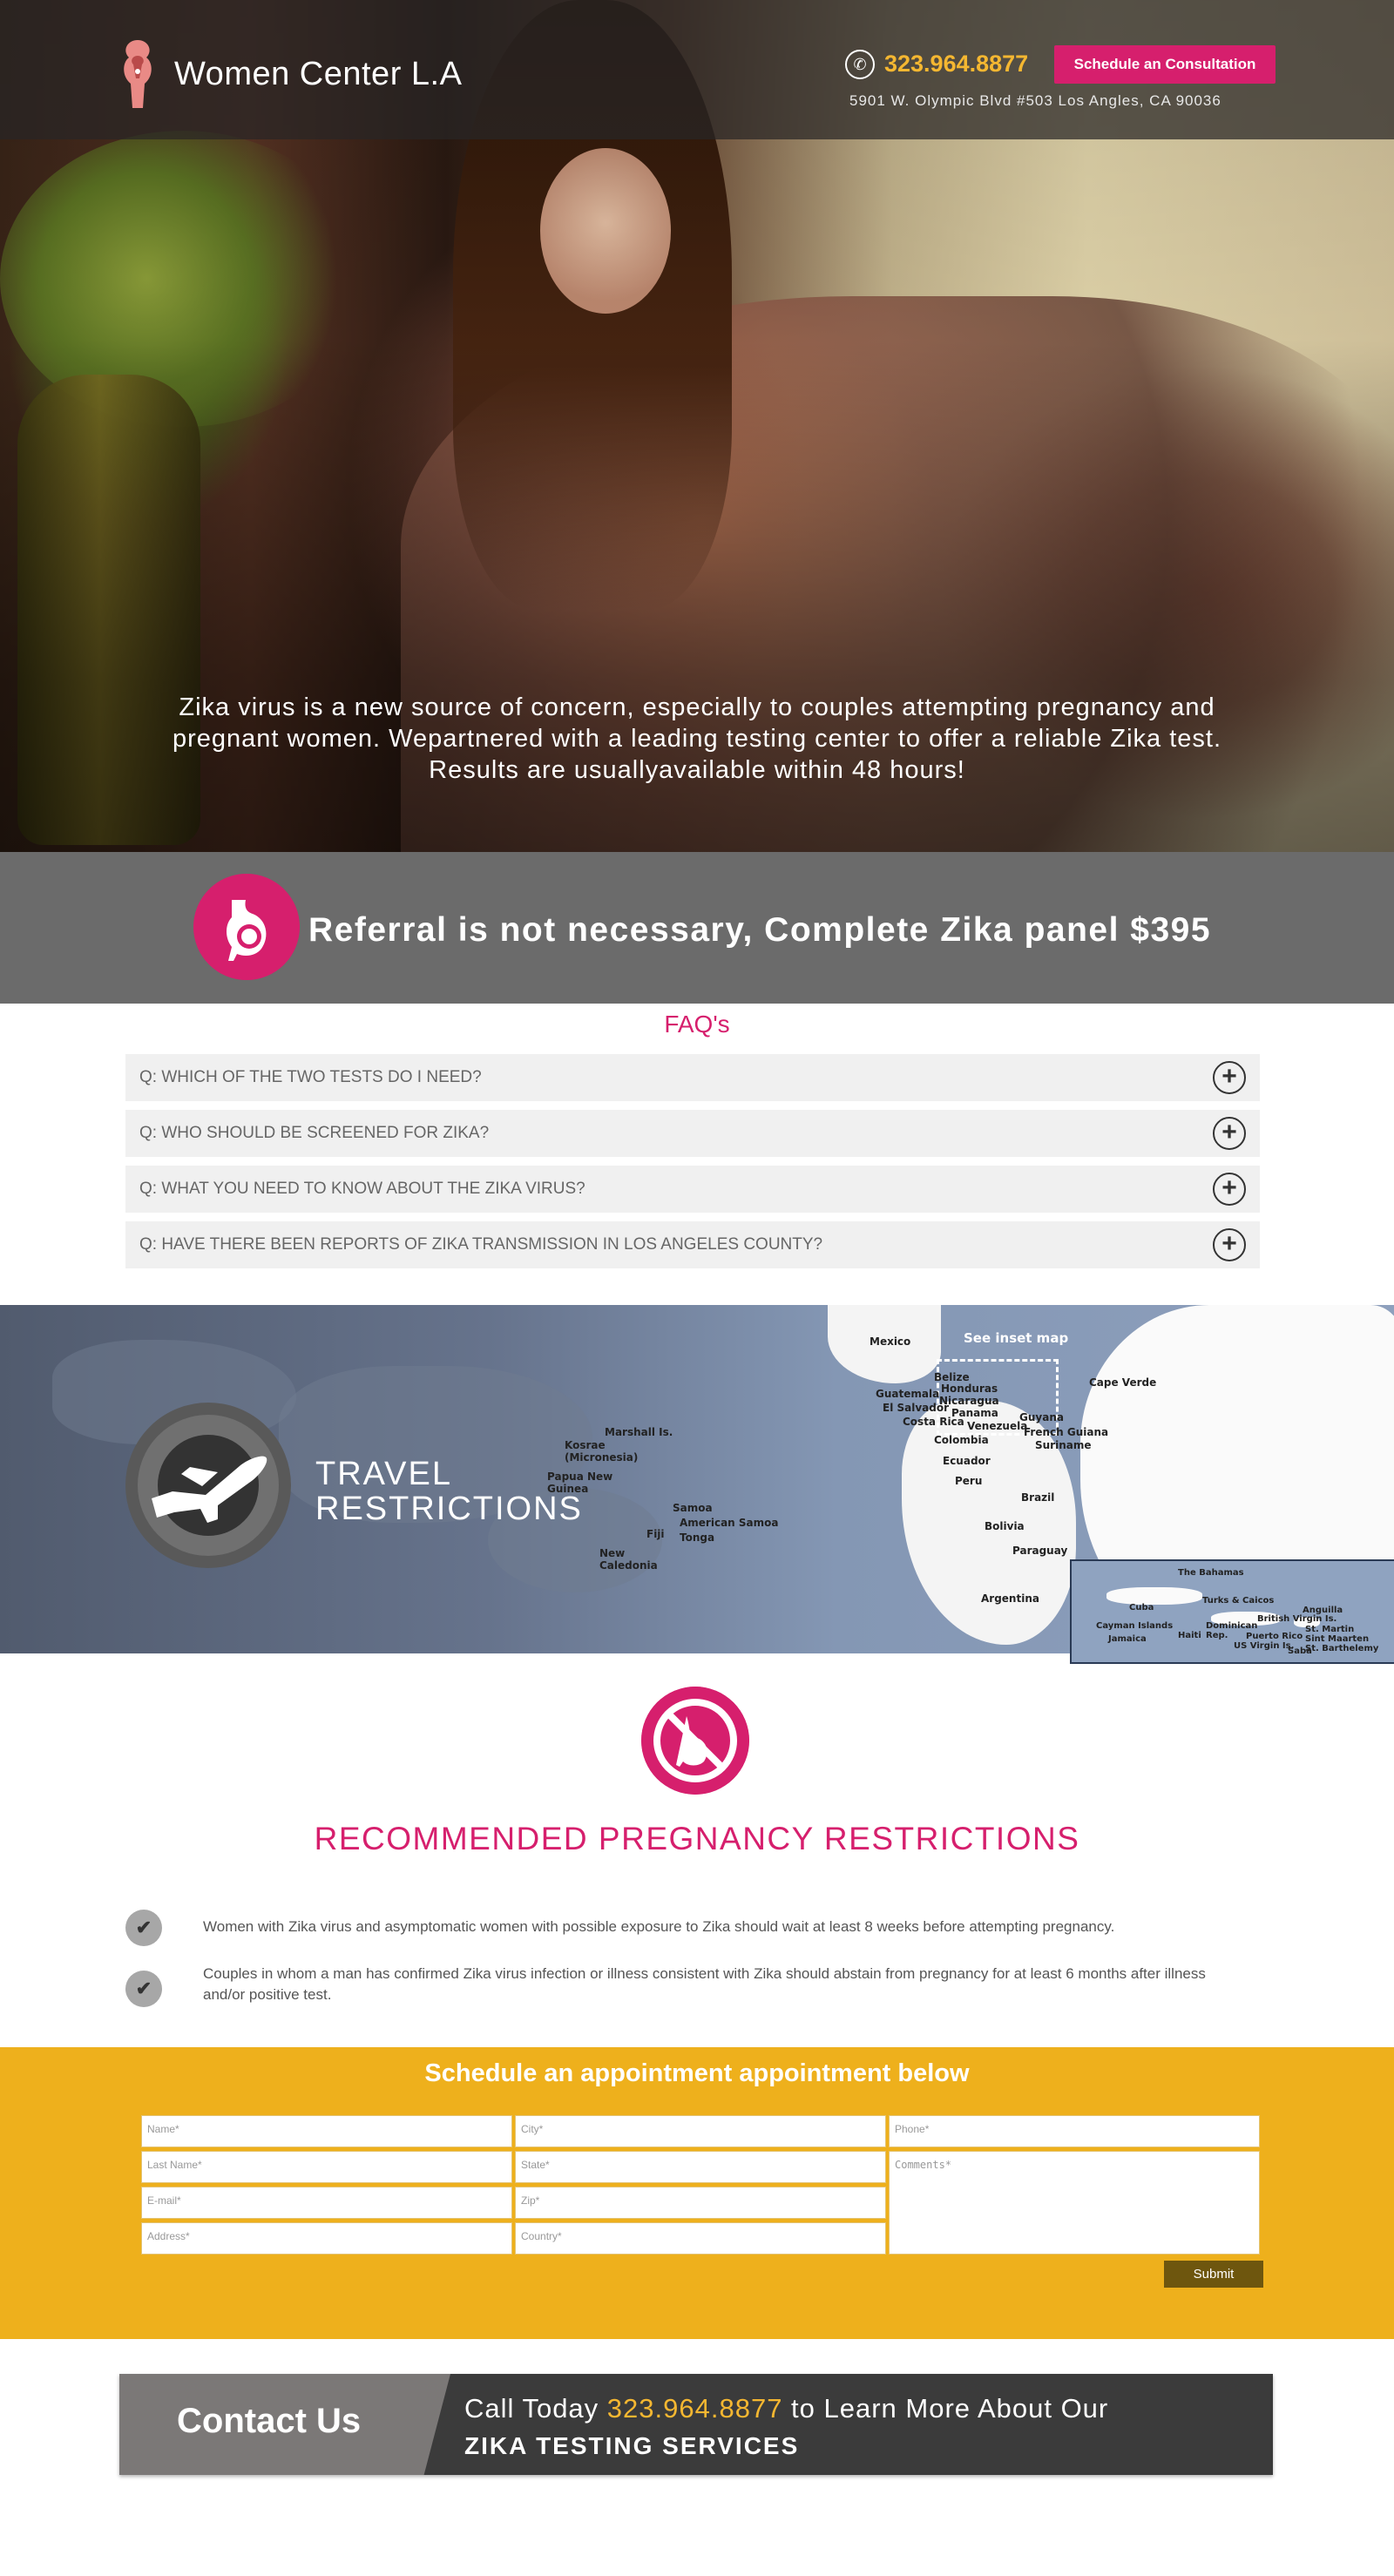 The image size is (1394, 2576). What do you see at coordinates (1342, 1648) in the screenshot?
I see `map-label: St. Barthelemy` at bounding box center [1342, 1648].